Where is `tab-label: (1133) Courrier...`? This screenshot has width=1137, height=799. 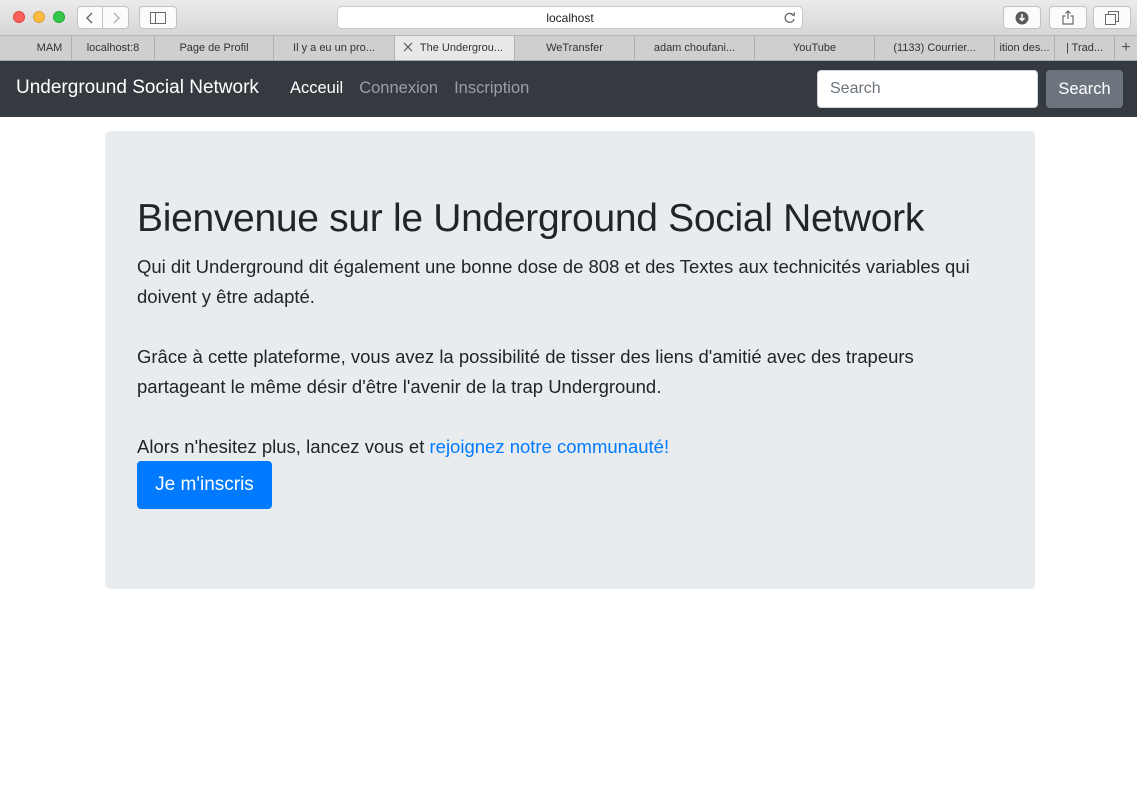
tab-label: (1133) Courrier... is located at coordinates (934, 48).